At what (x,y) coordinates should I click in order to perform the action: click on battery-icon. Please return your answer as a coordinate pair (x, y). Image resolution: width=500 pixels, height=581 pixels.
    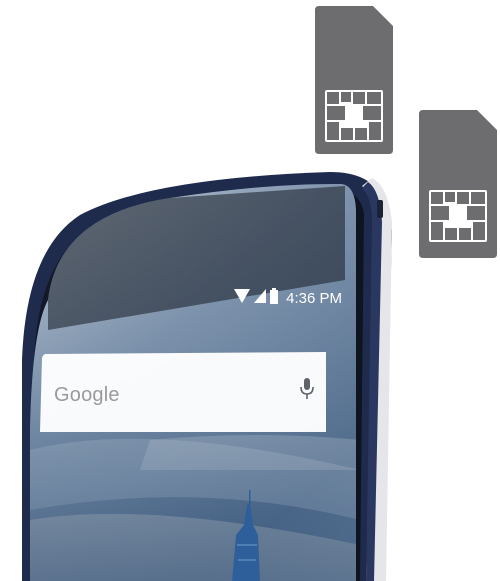
    Looking at the image, I should click on (274, 298).